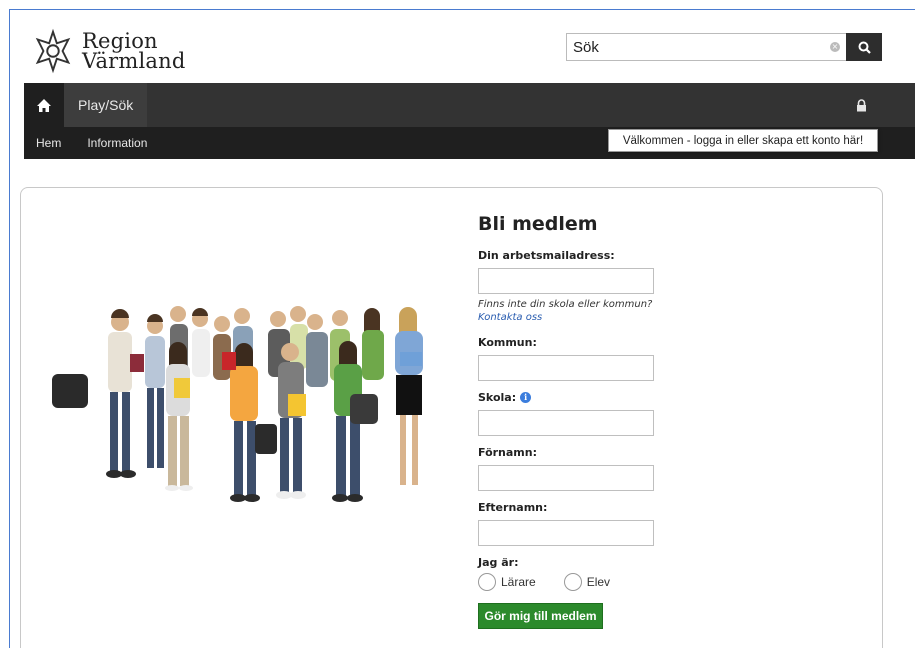 Image resolution: width=915 pixels, height=648 pixels. I want to click on logo-line-1: Region, so click(120, 41).